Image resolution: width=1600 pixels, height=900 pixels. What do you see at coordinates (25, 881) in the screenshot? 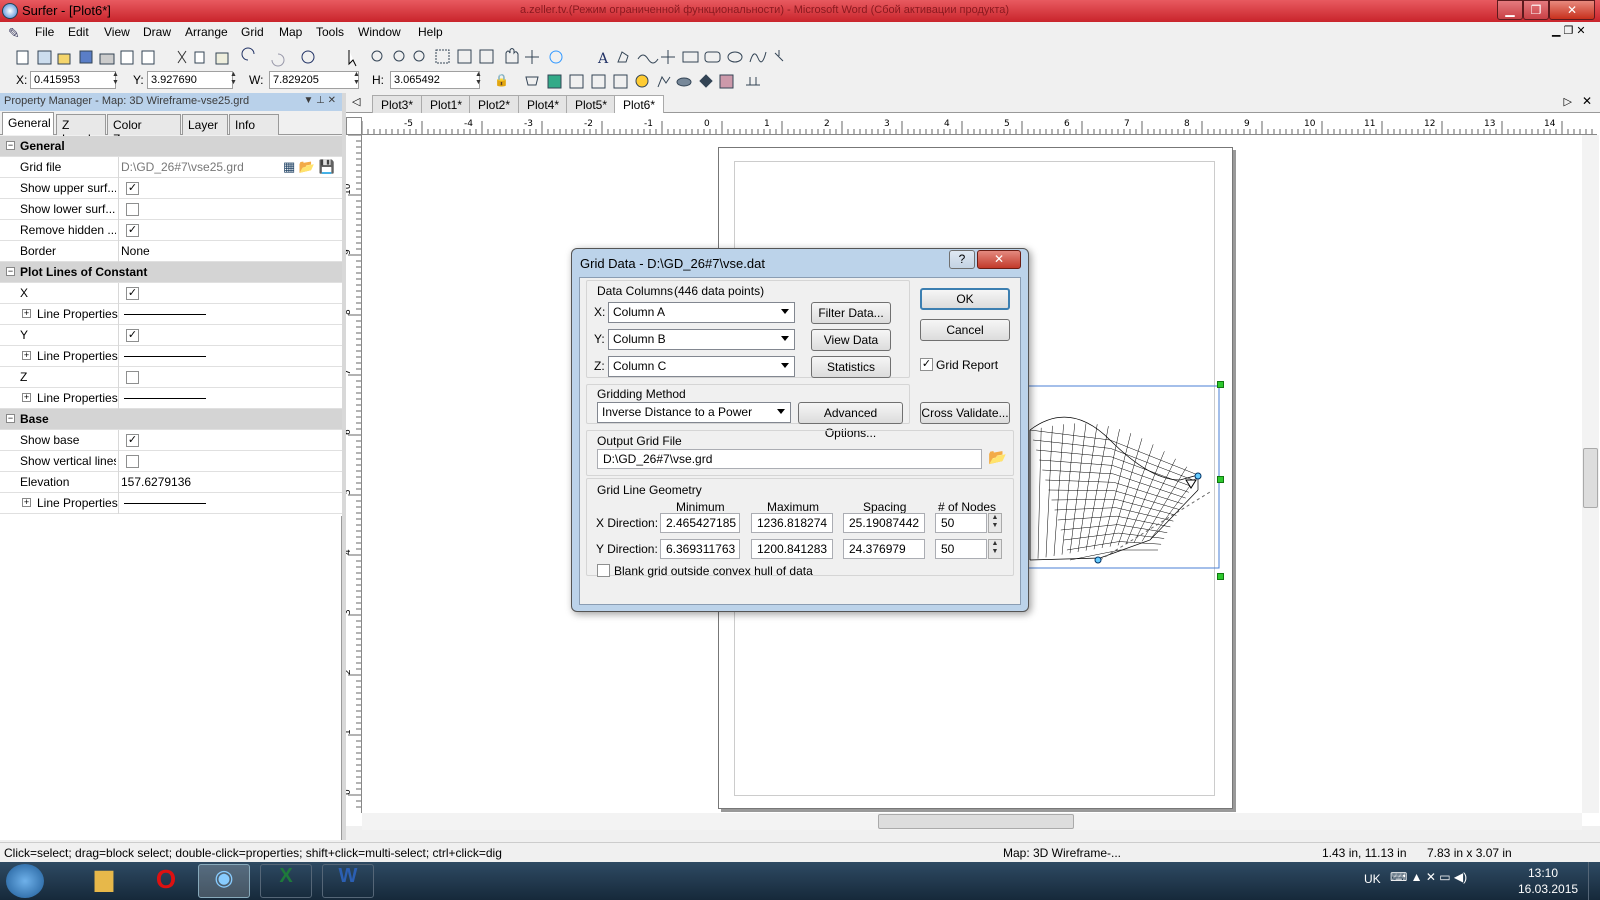
I see `start-button` at bounding box center [25, 881].